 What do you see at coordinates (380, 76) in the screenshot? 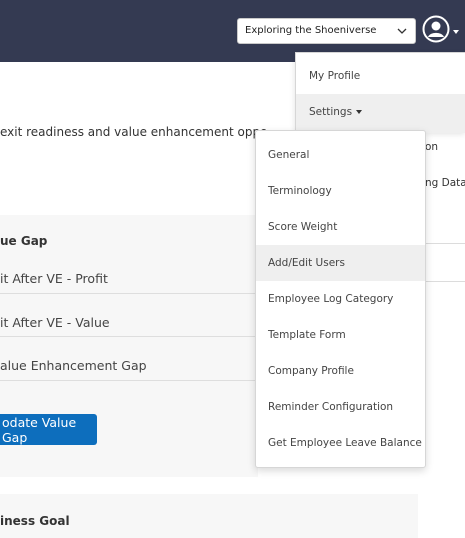
I see `menu-item-my-profile: My Profile` at bounding box center [380, 76].